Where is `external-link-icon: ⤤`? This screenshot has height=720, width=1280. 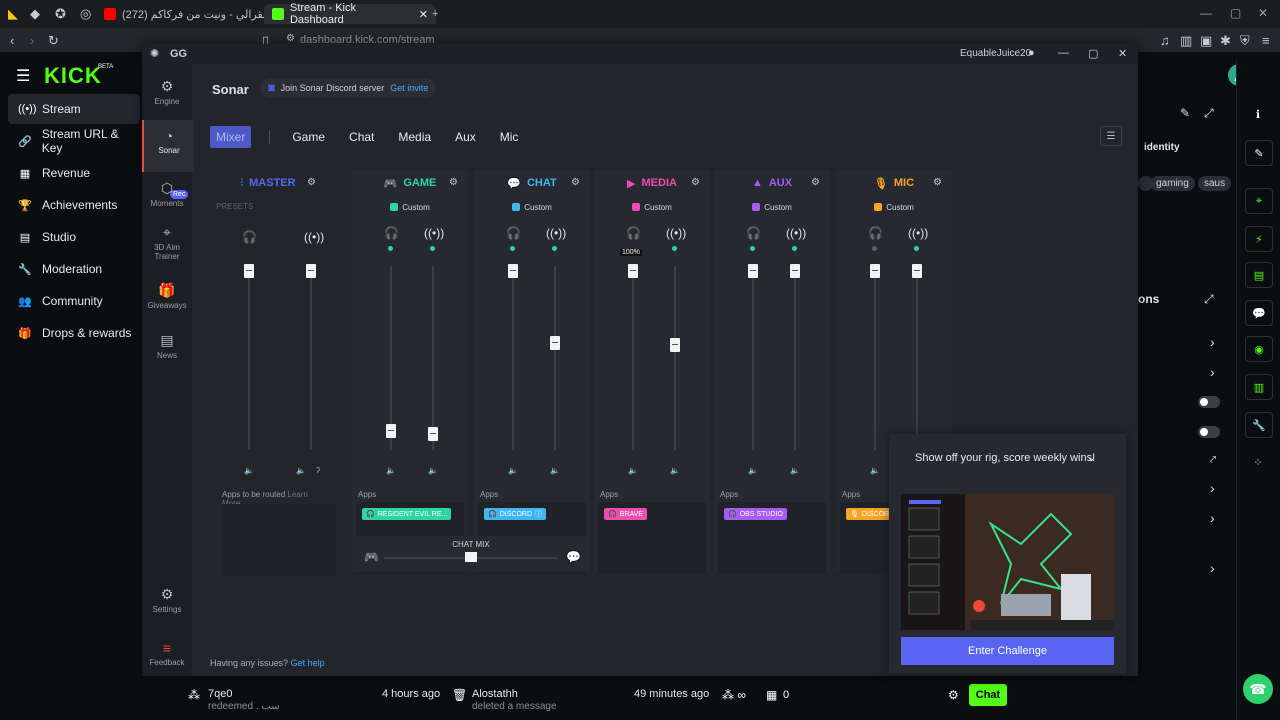 external-link-icon: ⤤ is located at coordinates (1213, 460).